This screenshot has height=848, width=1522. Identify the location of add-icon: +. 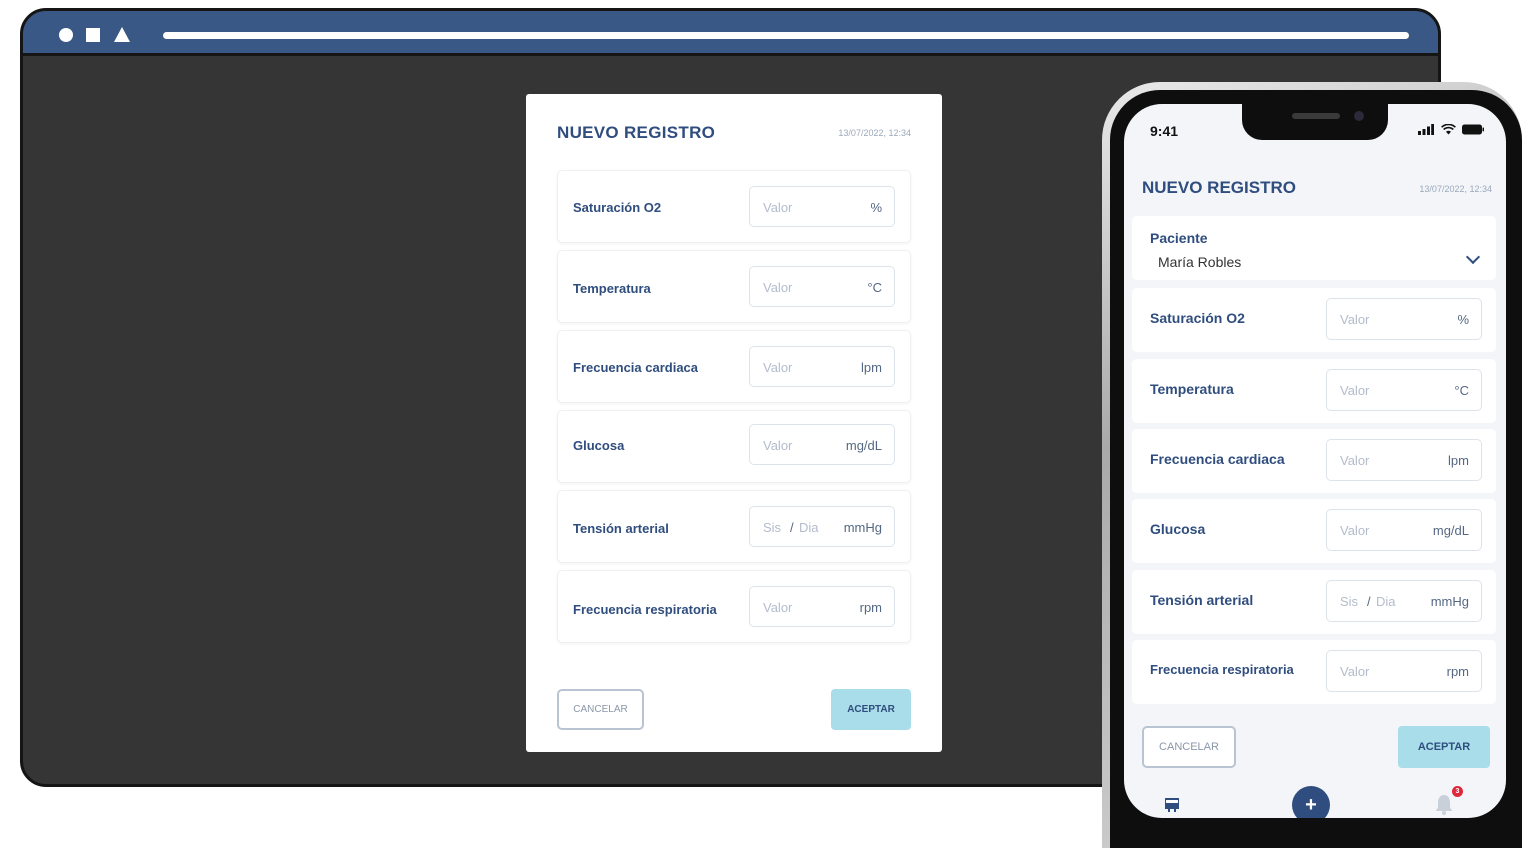
(1311, 802).